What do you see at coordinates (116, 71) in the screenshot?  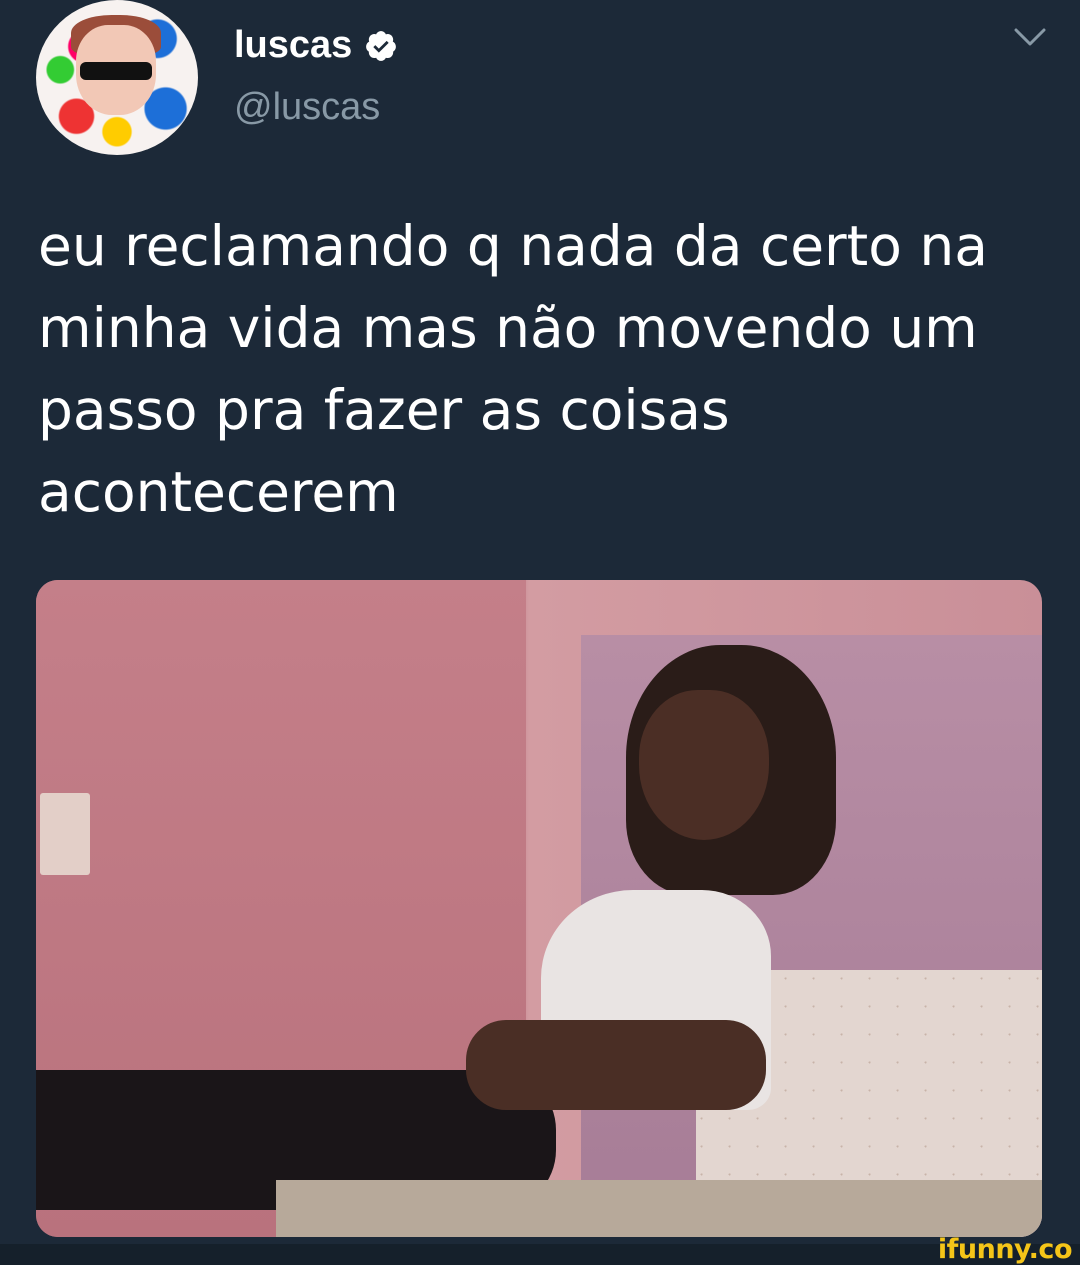 I see `avatar-sunglasses` at bounding box center [116, 71].